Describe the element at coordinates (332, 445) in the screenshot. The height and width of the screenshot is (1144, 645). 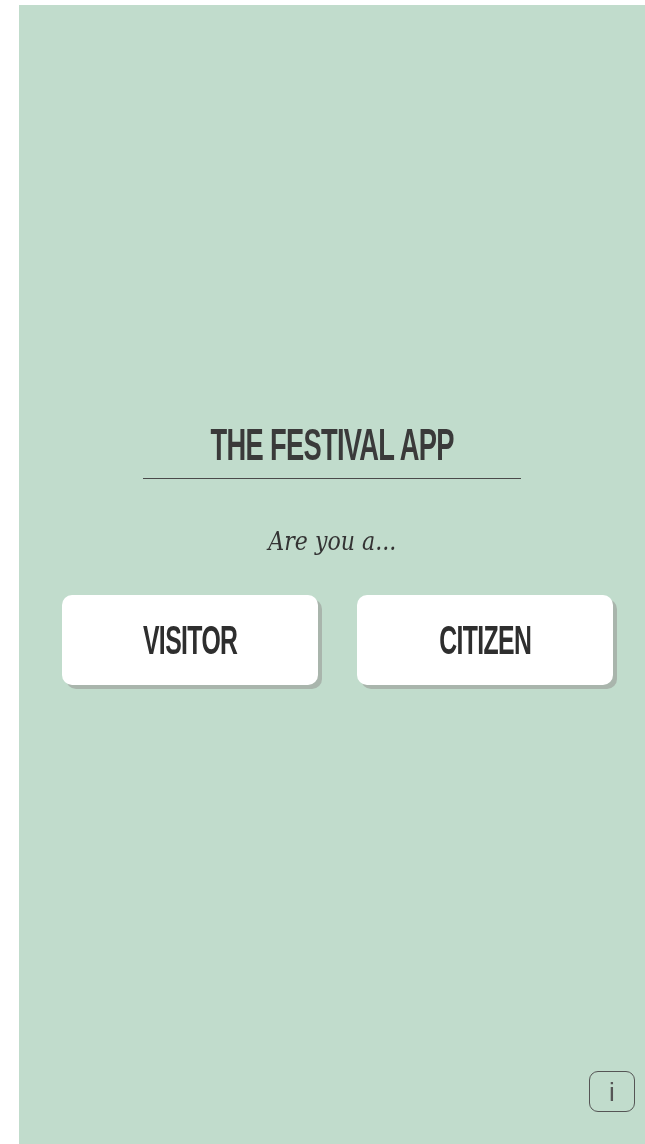
I see `app-title: THE FESTIVAL APP` at that location.